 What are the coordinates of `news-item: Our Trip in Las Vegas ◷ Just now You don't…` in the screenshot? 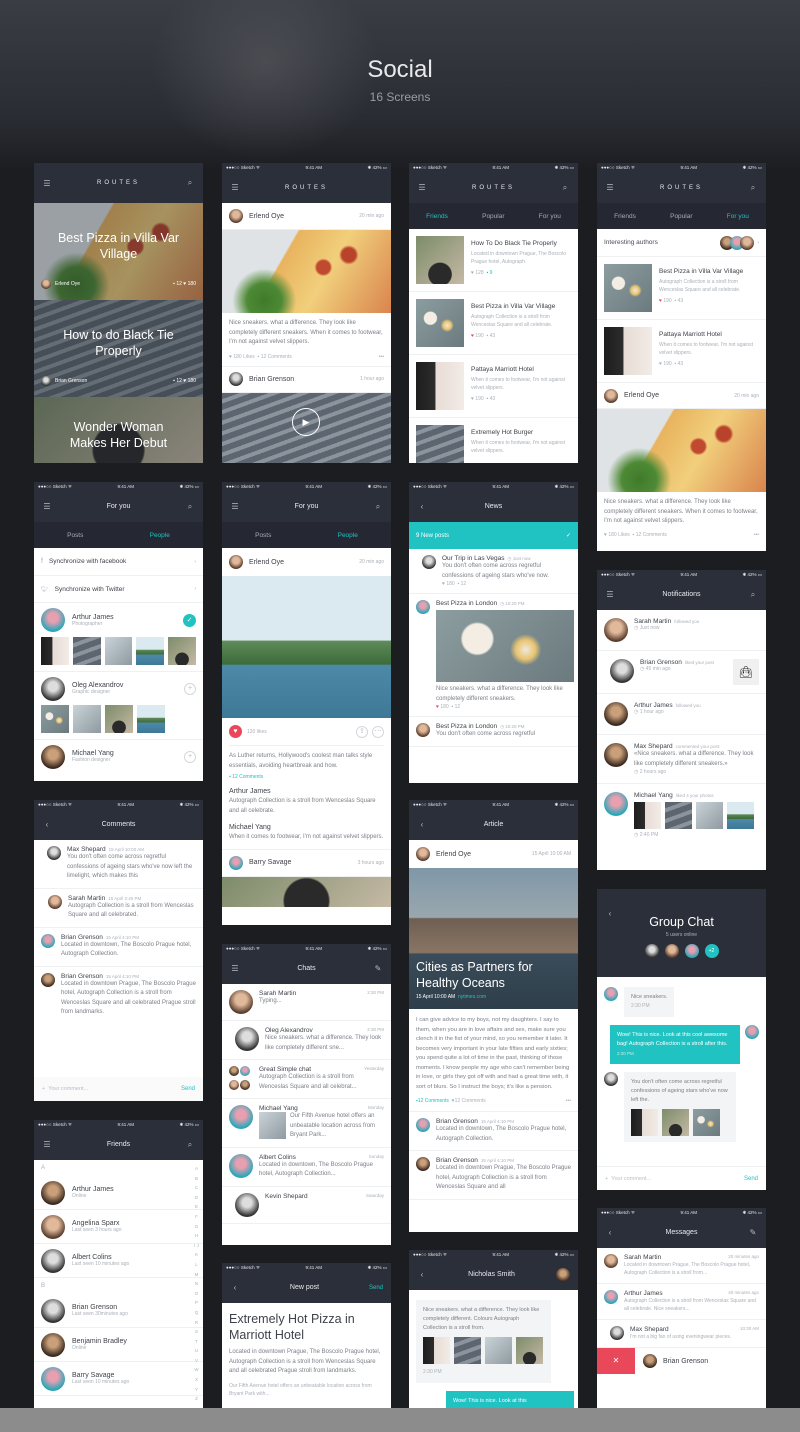 It's located at (493, 571).